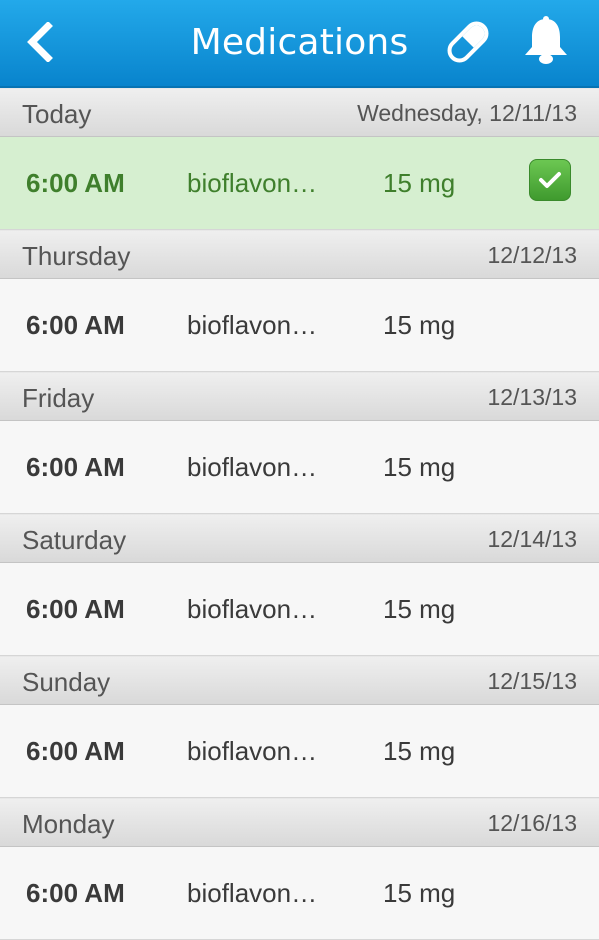  What do you see at coordinates (299, 822) in the screenshot?
I see `section-header-monday: Monday 12/16/13` at bounding box center [299, 822].